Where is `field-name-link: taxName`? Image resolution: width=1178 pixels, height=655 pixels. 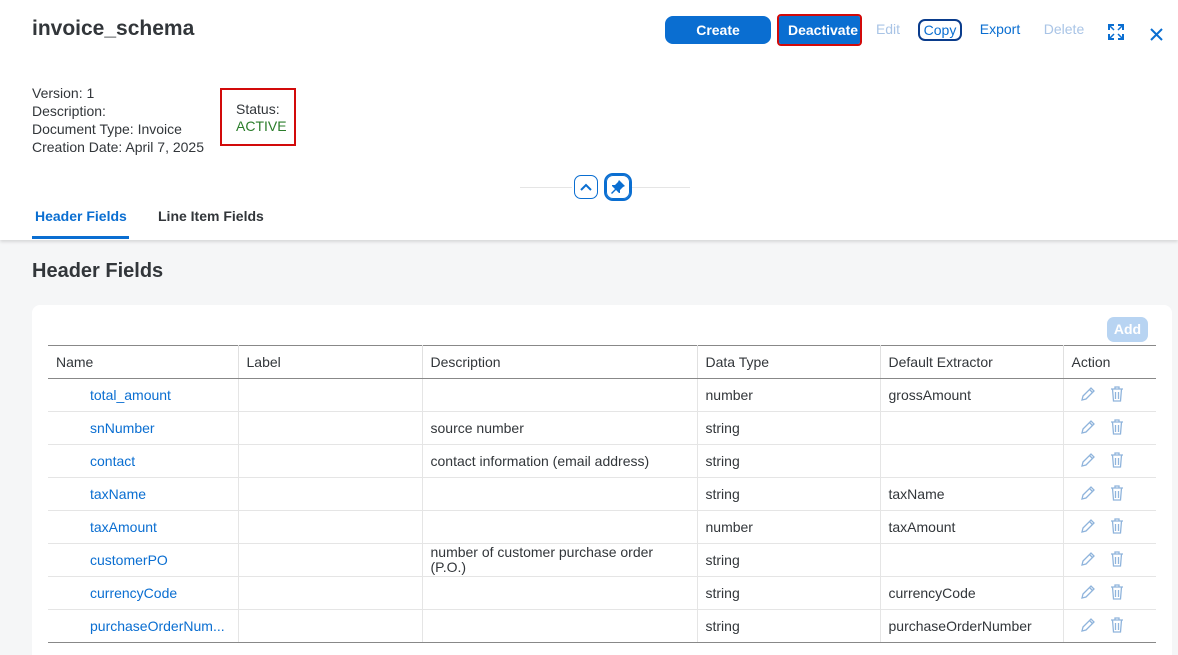
field-name-link: taxName is located at coordinates (143, 494).